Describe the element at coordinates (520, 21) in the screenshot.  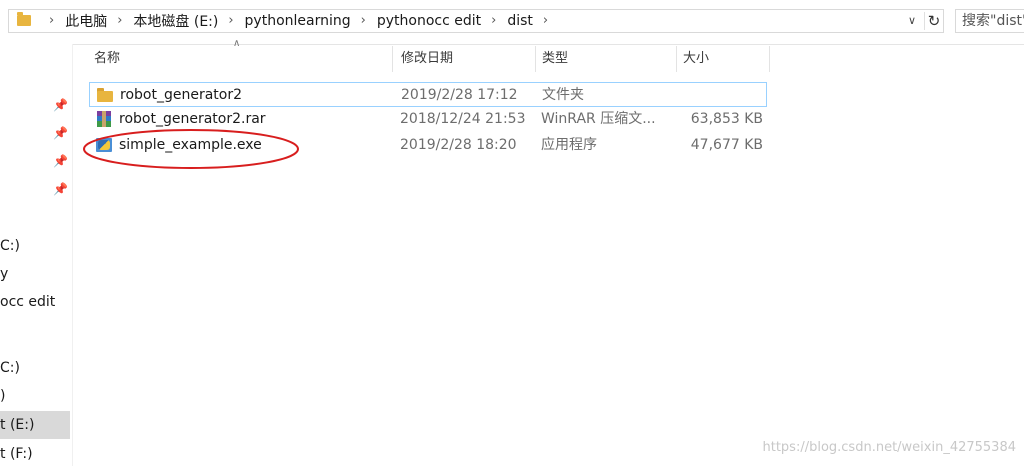
I see `breadcrumb-dist: dist` at that location.